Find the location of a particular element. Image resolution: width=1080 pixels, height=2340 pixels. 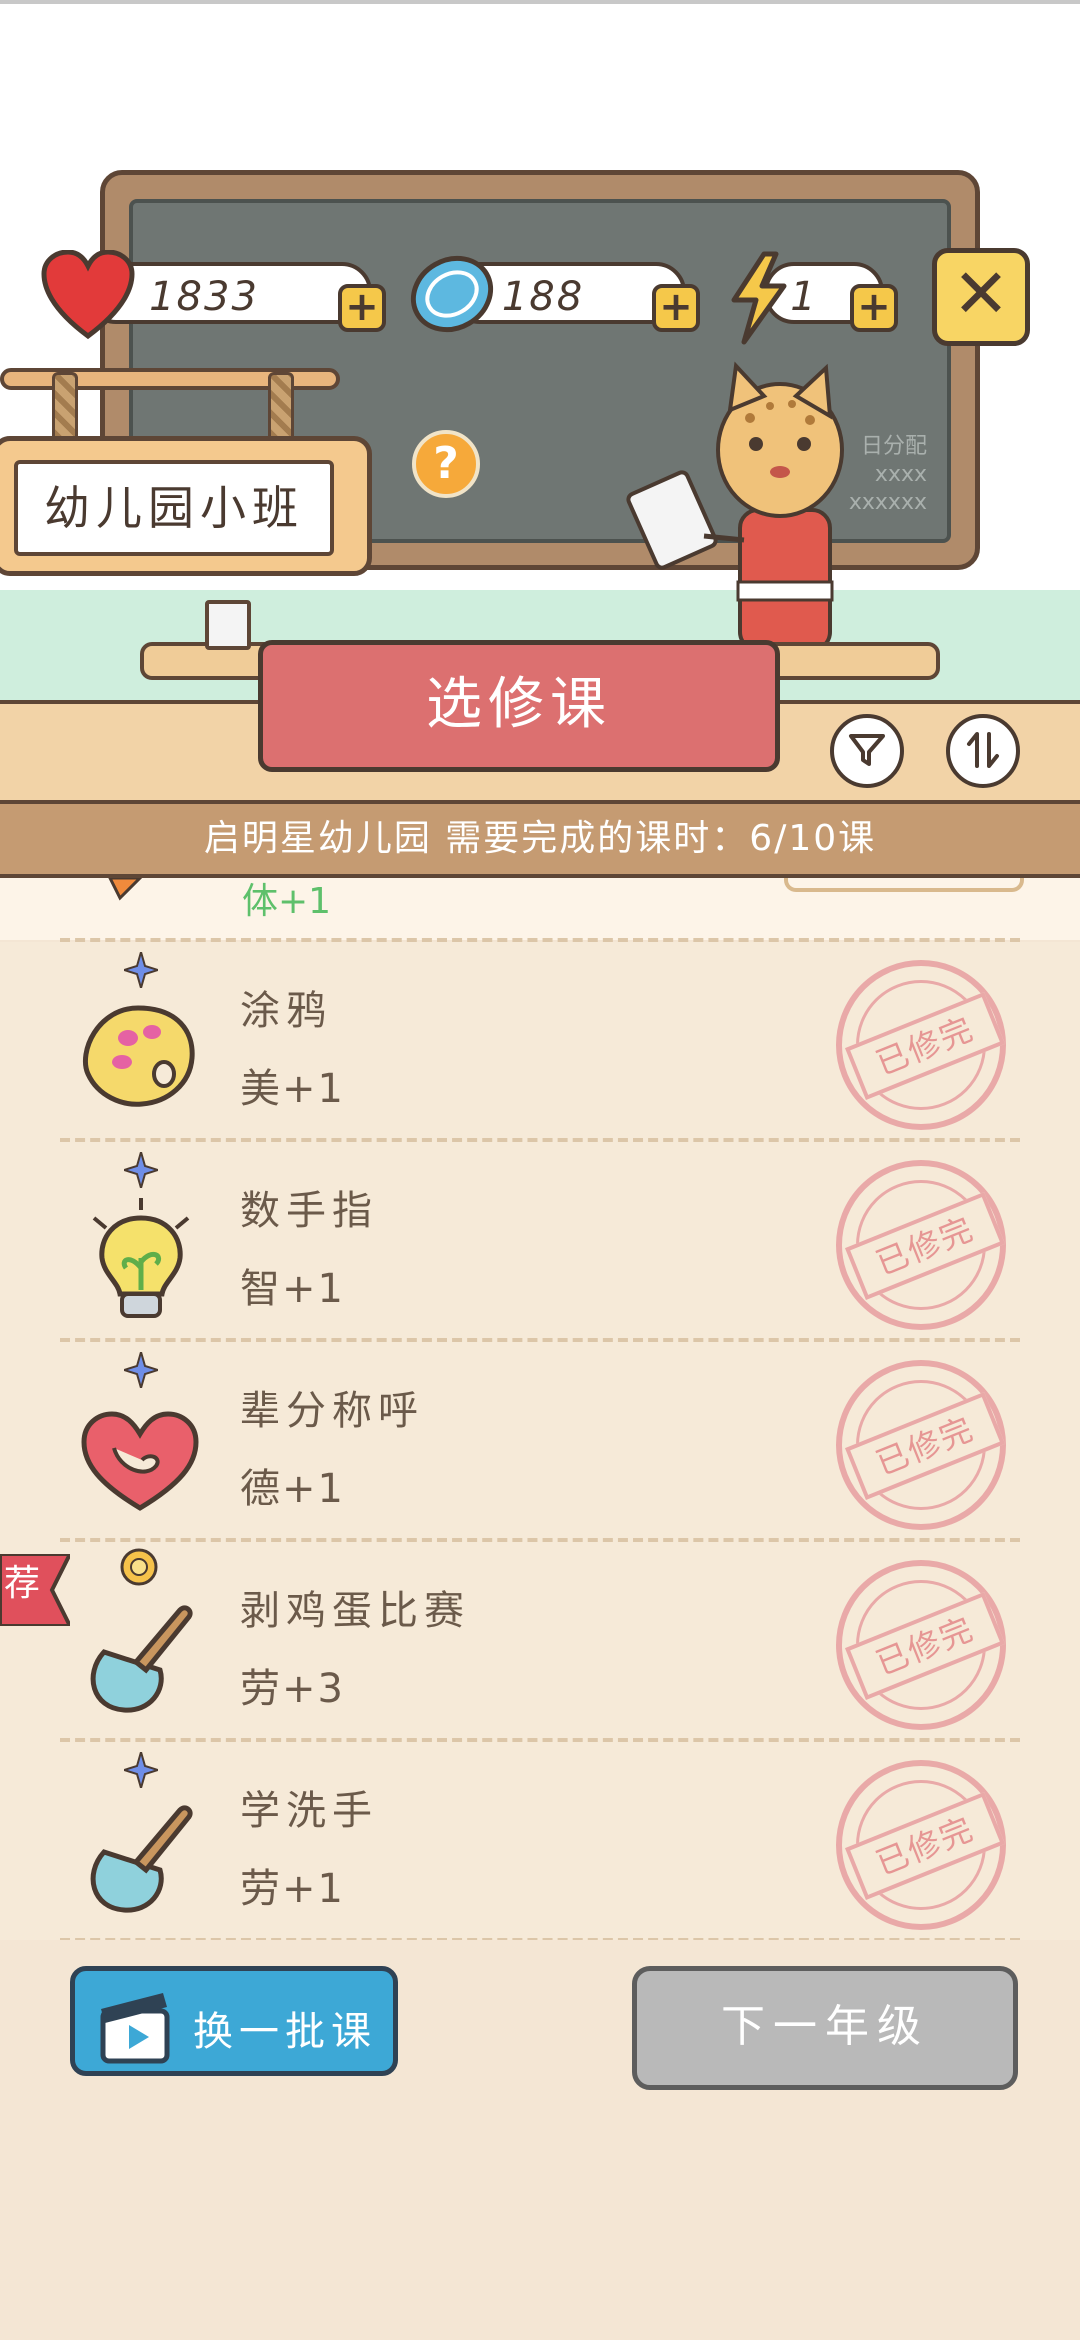

video-clapper-icon is located at coordinates (135, 2028).